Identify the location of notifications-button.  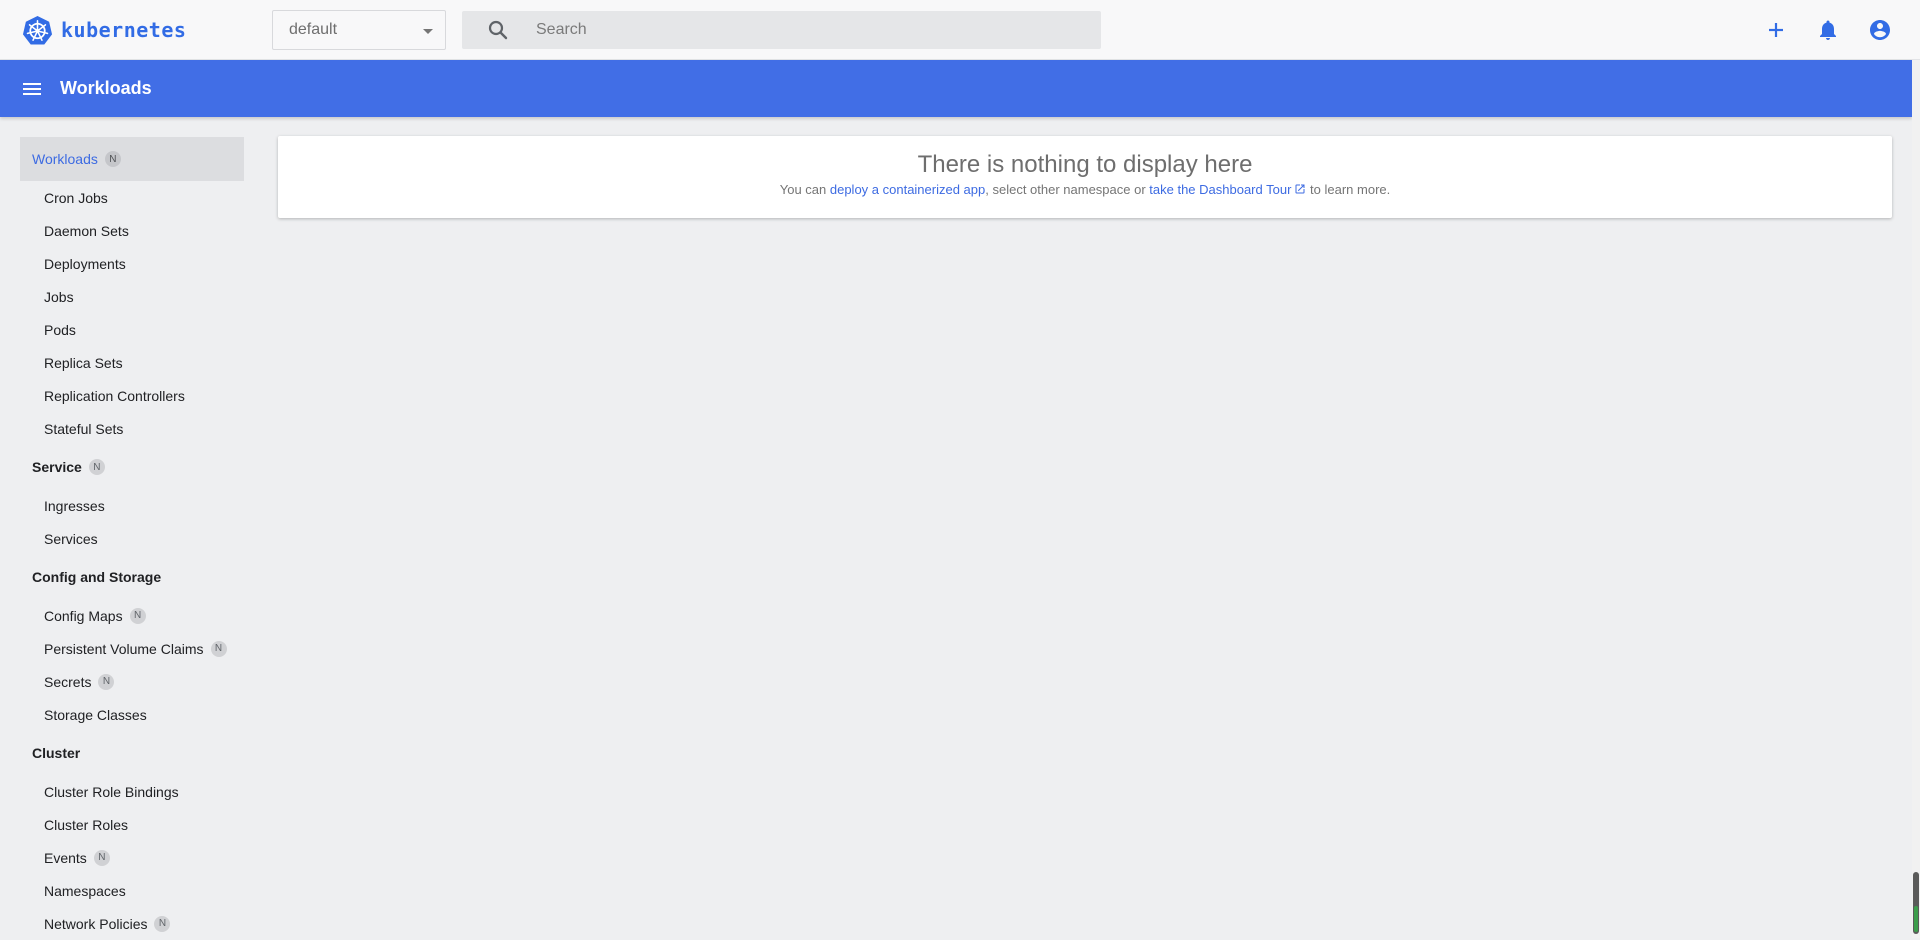
(1828, 30).